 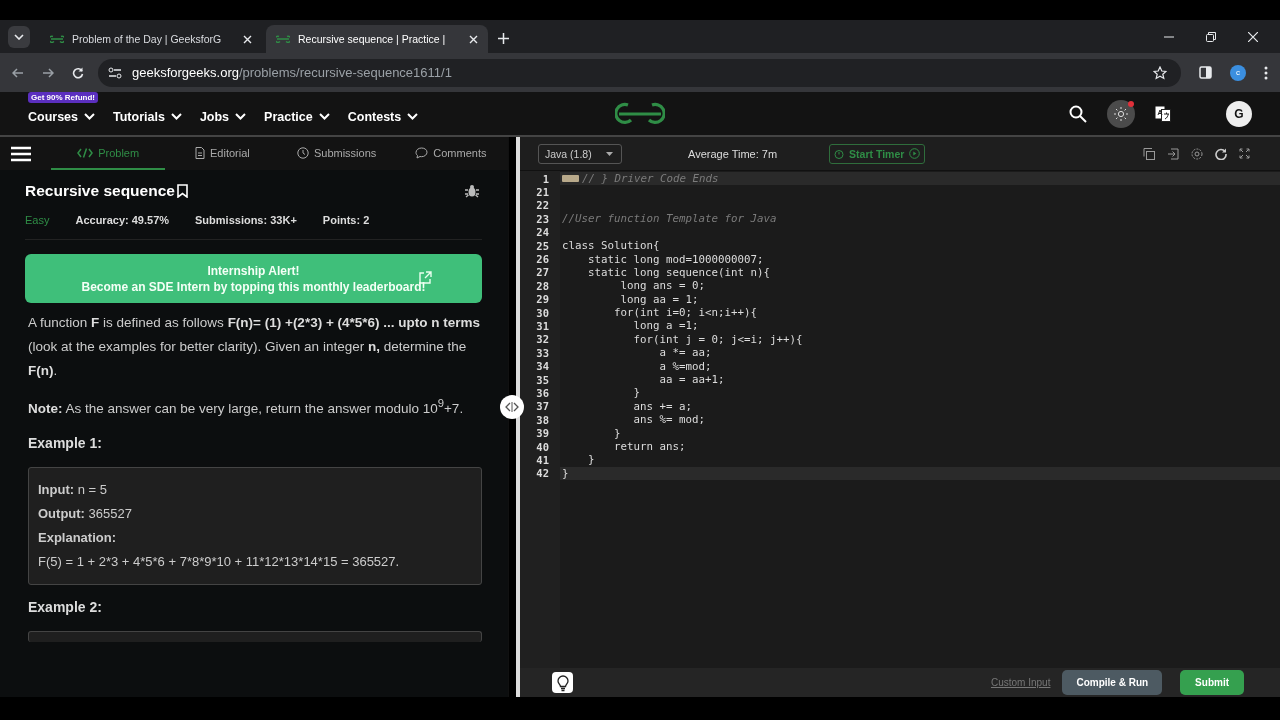 I want to click on nav-menu-item: Contests, so click(x=383, y=113).